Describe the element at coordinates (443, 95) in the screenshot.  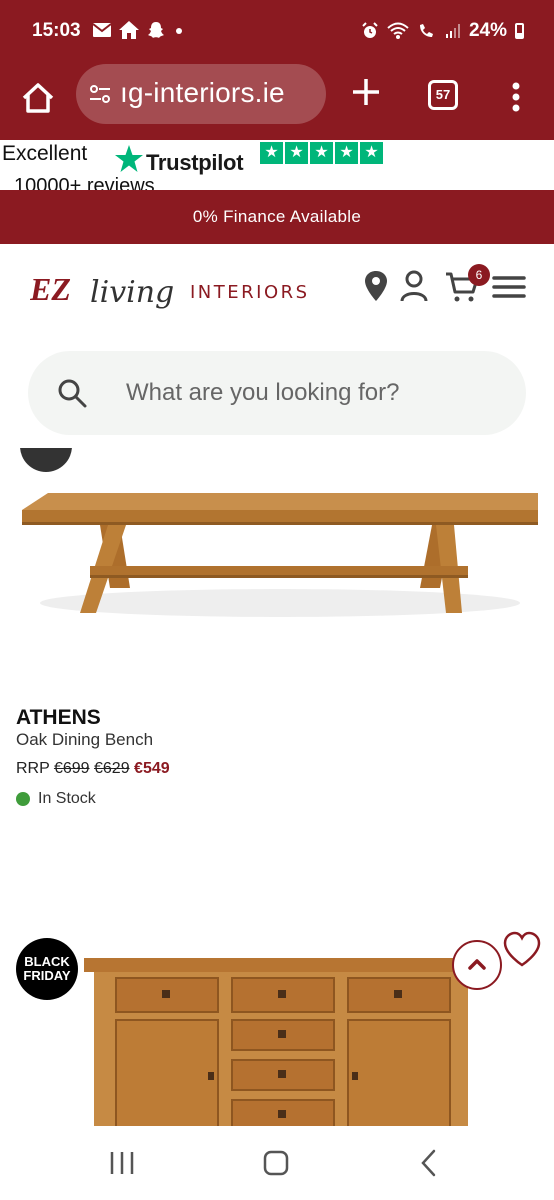
I see `tab-switcher-button: 57` at that location.